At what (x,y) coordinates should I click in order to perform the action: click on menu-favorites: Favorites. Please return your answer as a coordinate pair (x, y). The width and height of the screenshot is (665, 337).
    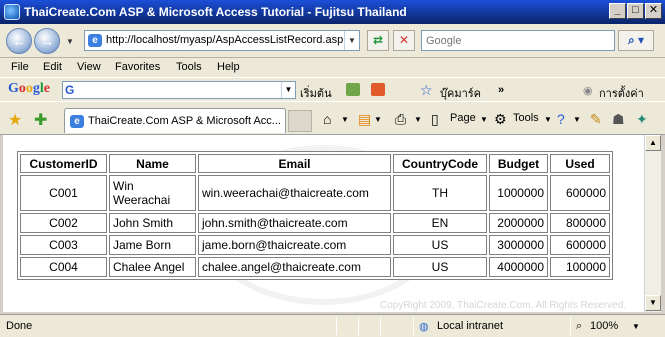
    Looking at the image, I should click on (137, 67).